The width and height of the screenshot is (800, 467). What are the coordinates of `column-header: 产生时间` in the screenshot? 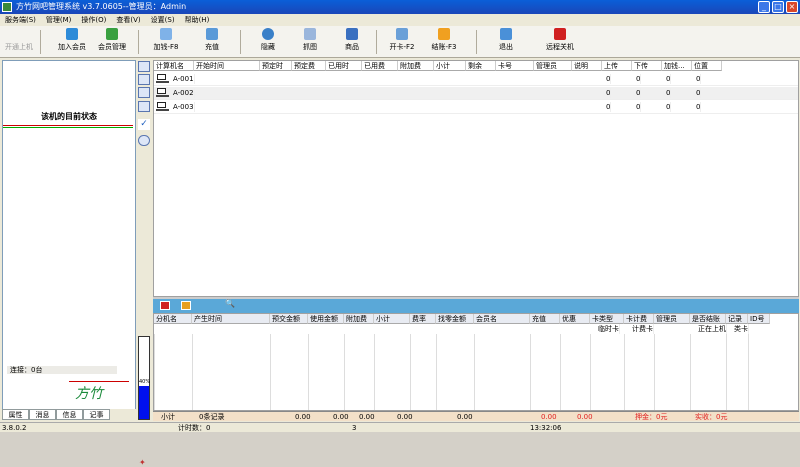 It's located at (231, 319).